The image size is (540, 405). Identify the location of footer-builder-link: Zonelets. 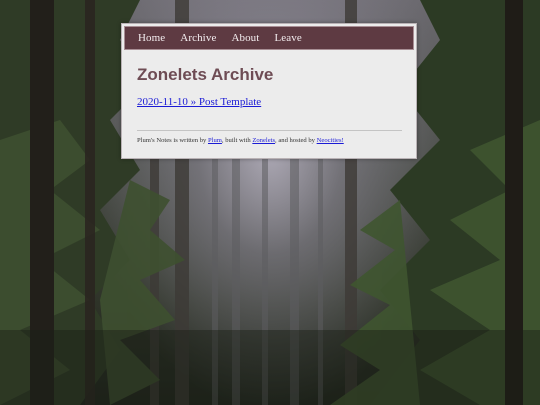
(263, 140).